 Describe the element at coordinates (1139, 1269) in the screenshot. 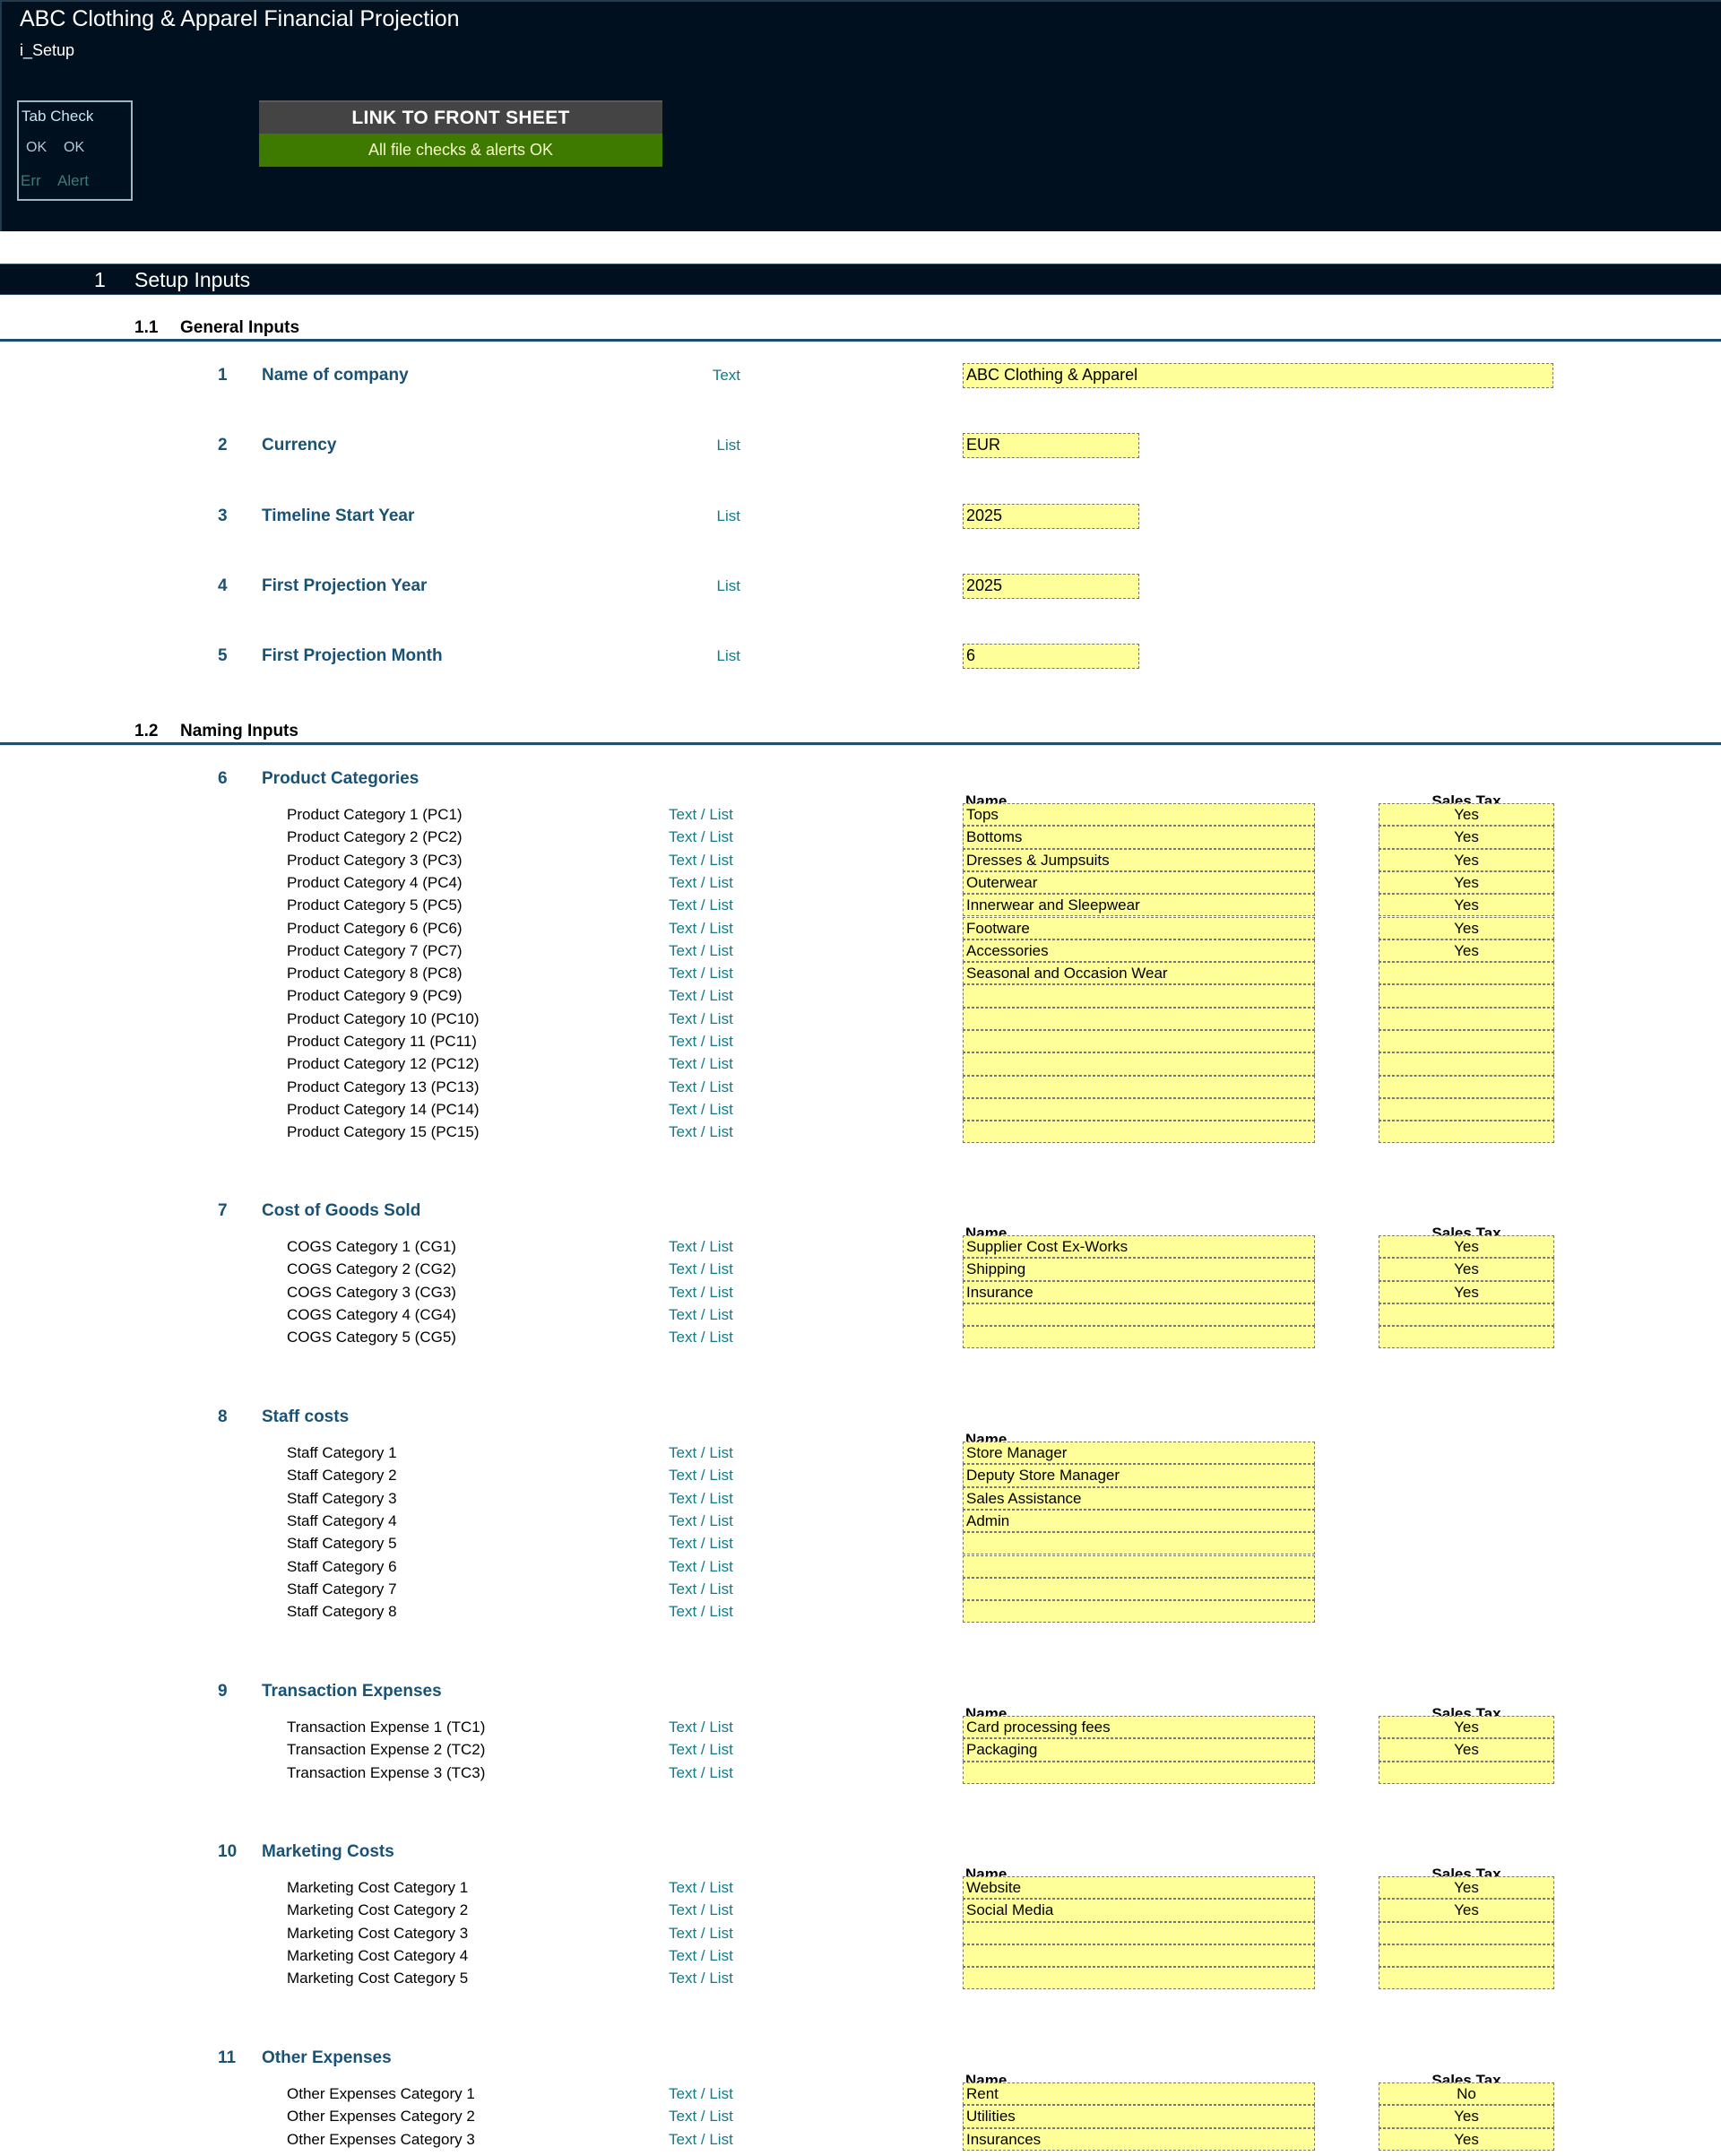

I see `name-input-cell: Shipping` at that location.